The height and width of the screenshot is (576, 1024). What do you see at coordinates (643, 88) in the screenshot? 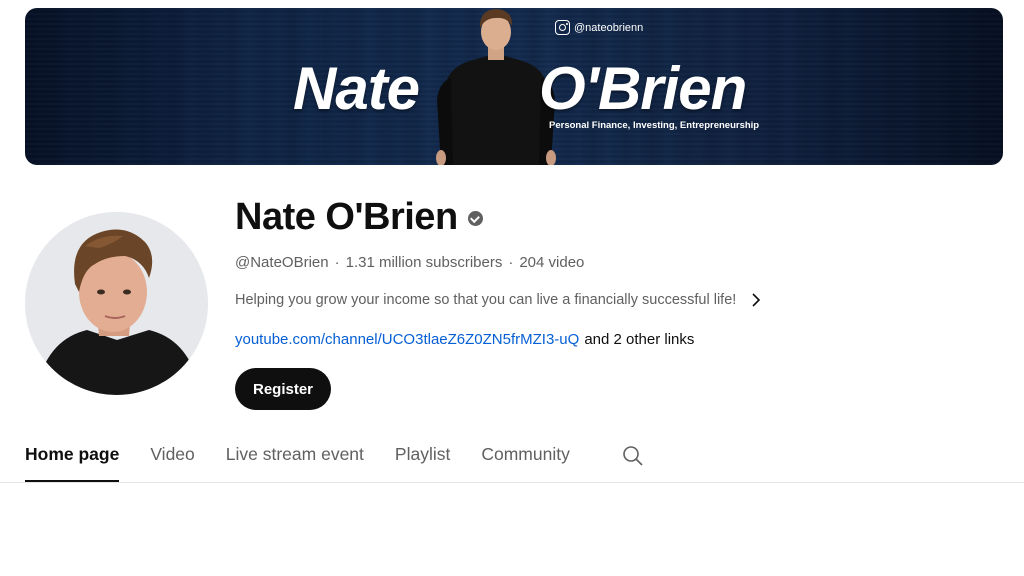
I see `banner-name-last: O'Brien` at bounding box center [643, 88].